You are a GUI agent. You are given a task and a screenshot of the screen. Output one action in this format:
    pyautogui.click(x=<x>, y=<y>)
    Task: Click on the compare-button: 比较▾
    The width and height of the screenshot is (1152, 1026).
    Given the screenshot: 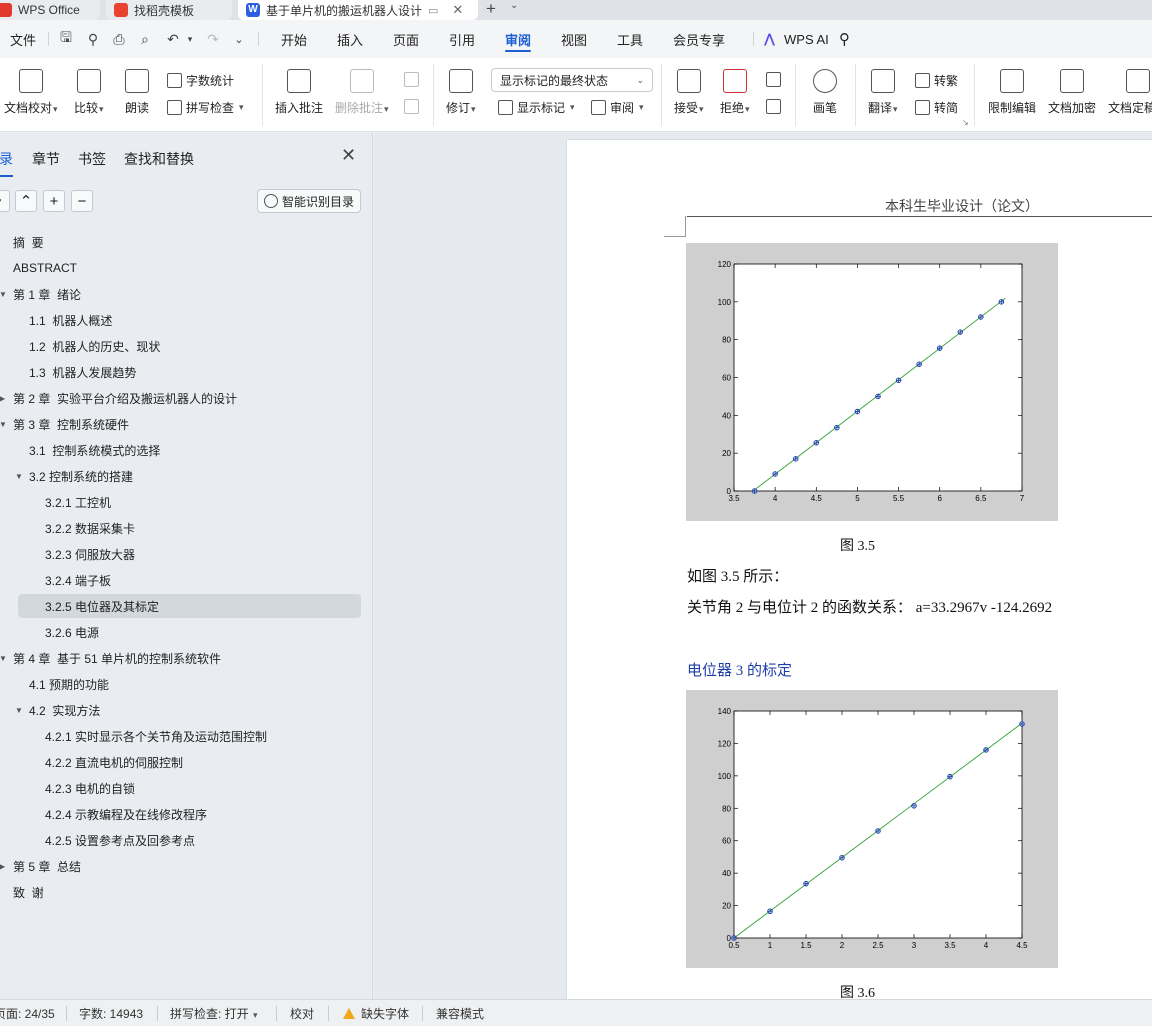 What is the action you would take?
    pyautogui.click(x=89, y=92)
    